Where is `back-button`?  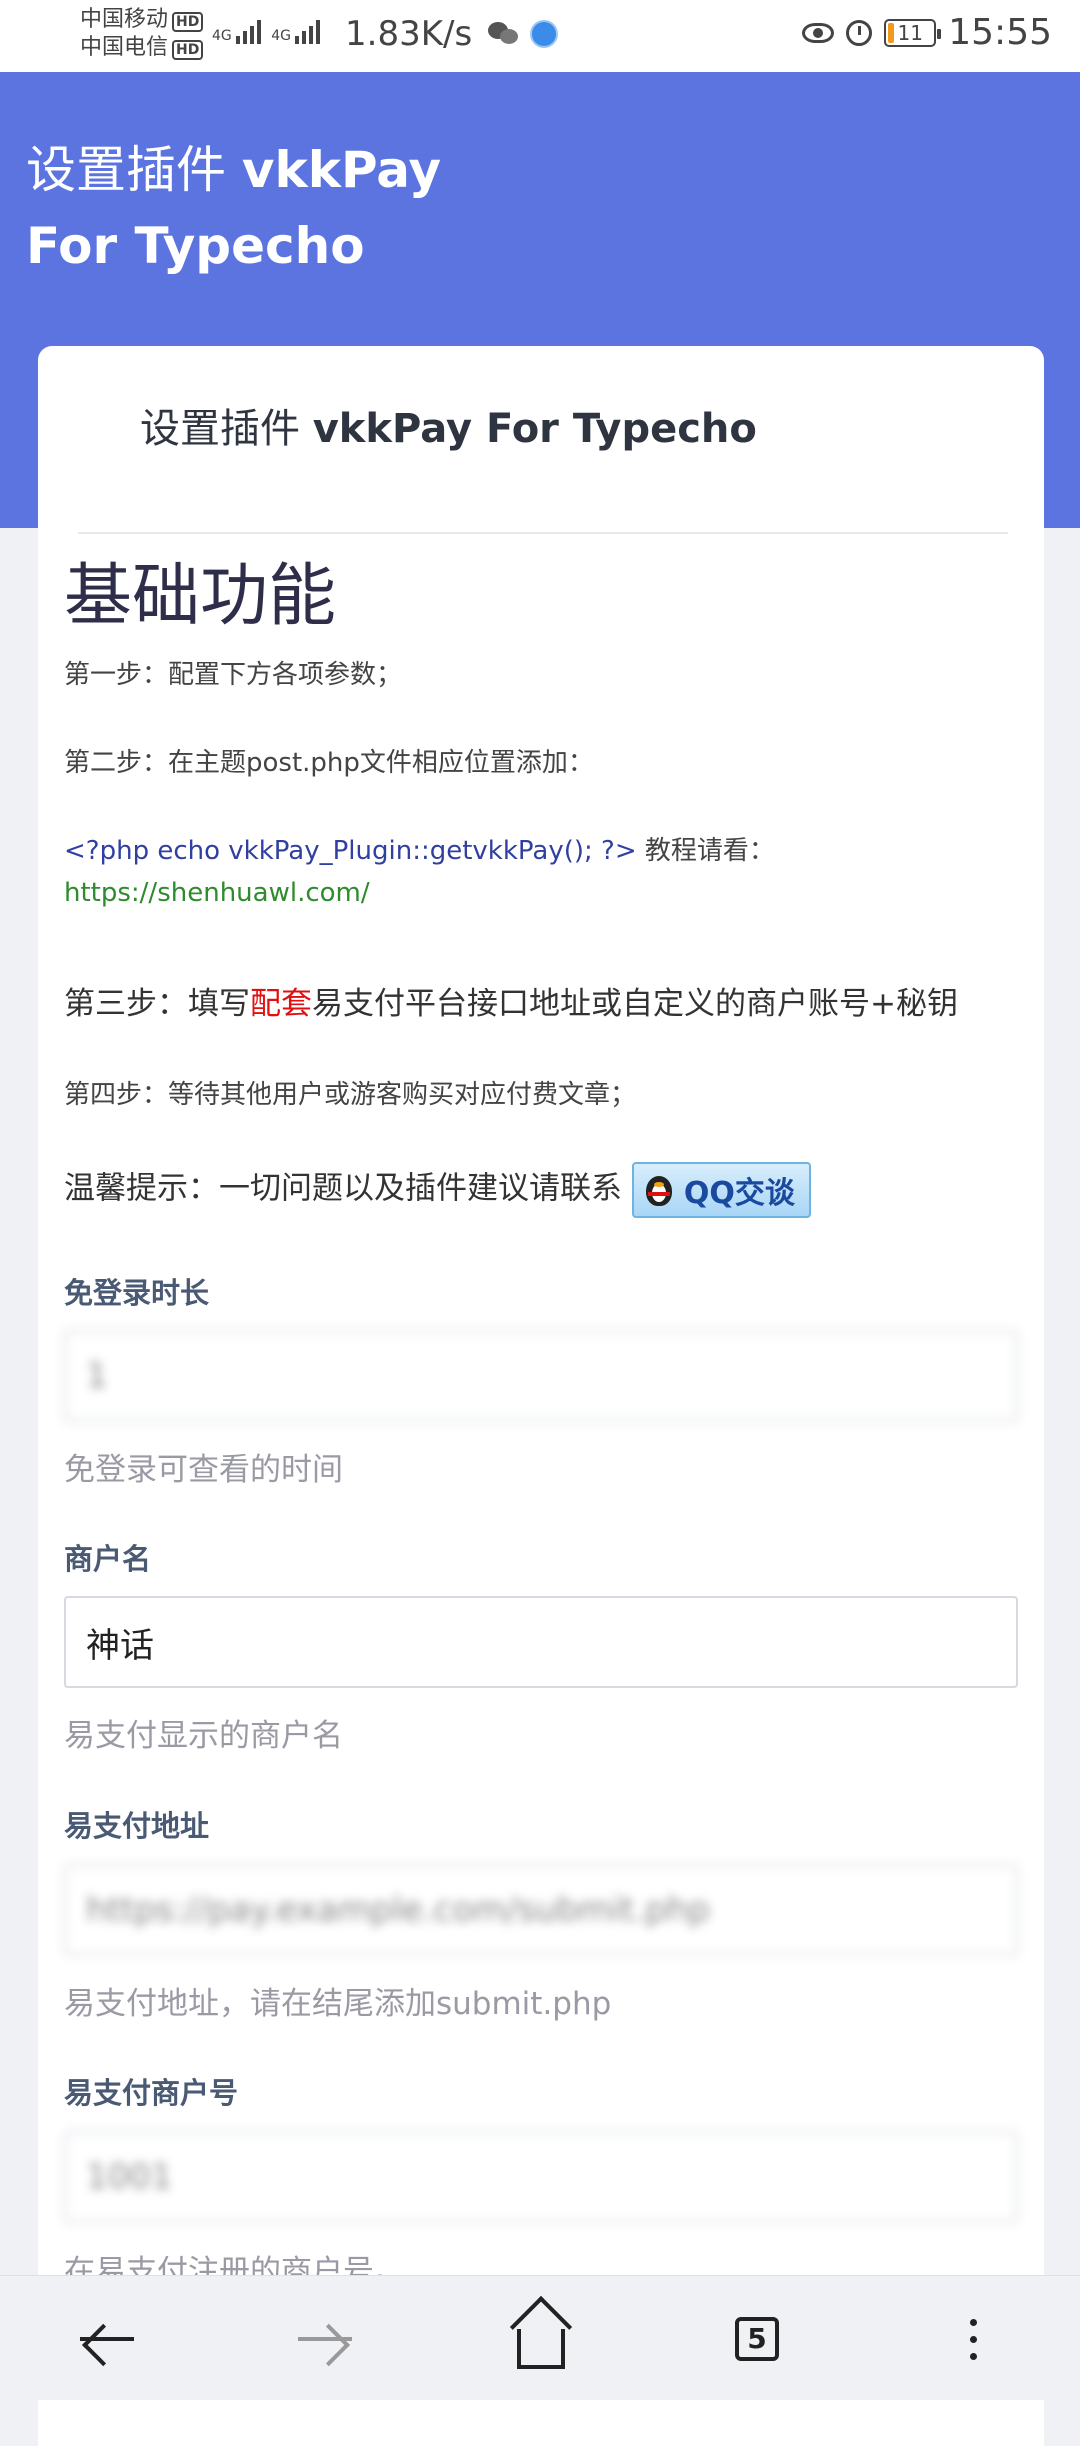
back-button is located at coordinates (107, 2339).